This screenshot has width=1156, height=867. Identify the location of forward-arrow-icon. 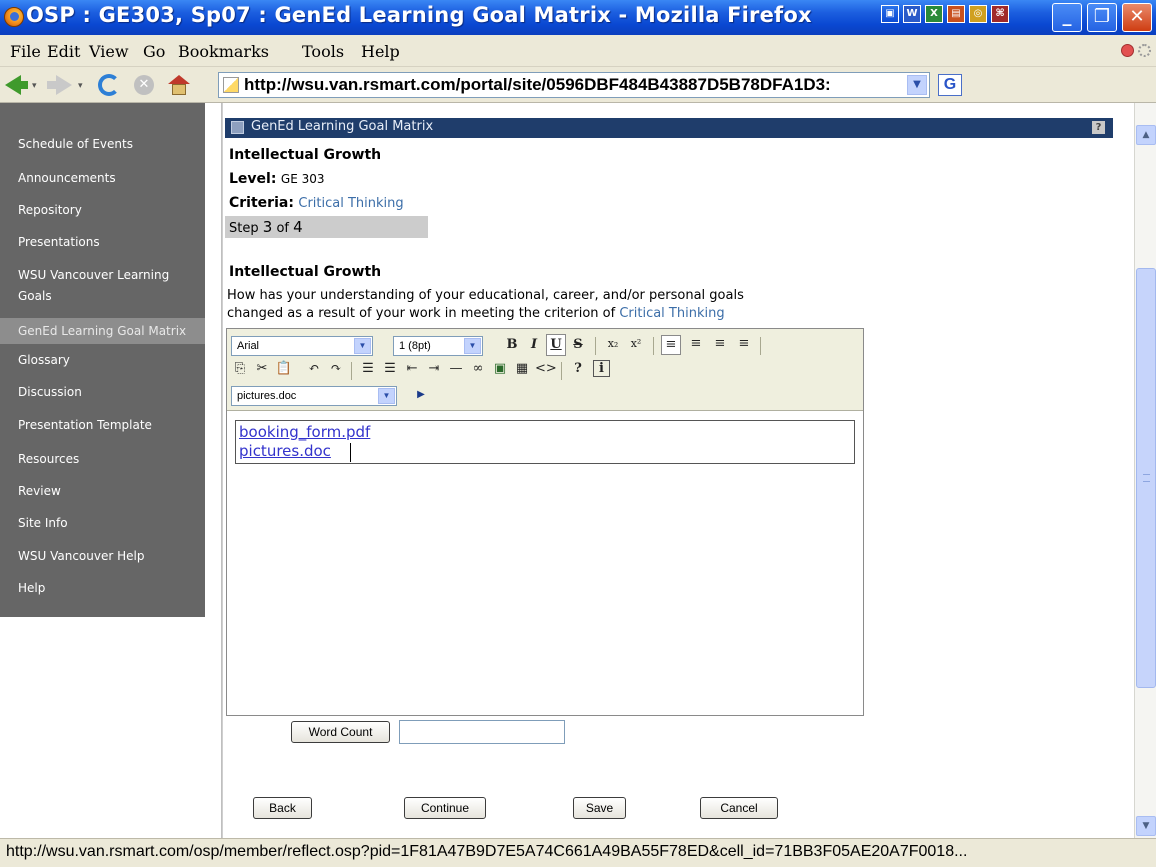
(64, 85).